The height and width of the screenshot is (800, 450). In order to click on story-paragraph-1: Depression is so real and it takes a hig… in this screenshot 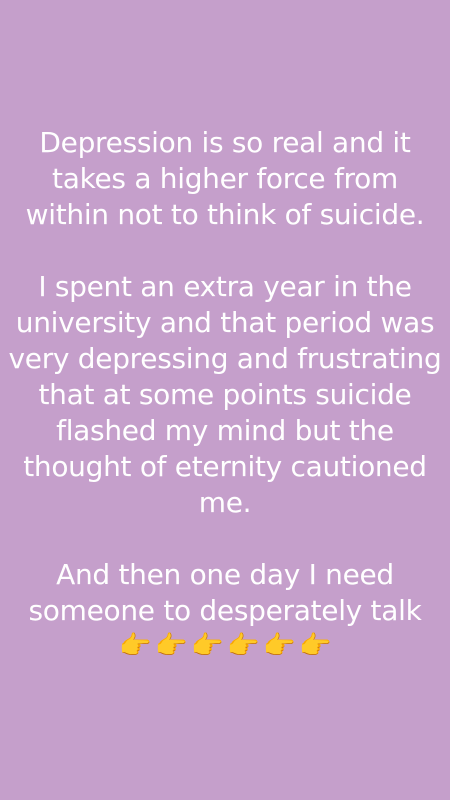, I will do `click(225, 178)`.